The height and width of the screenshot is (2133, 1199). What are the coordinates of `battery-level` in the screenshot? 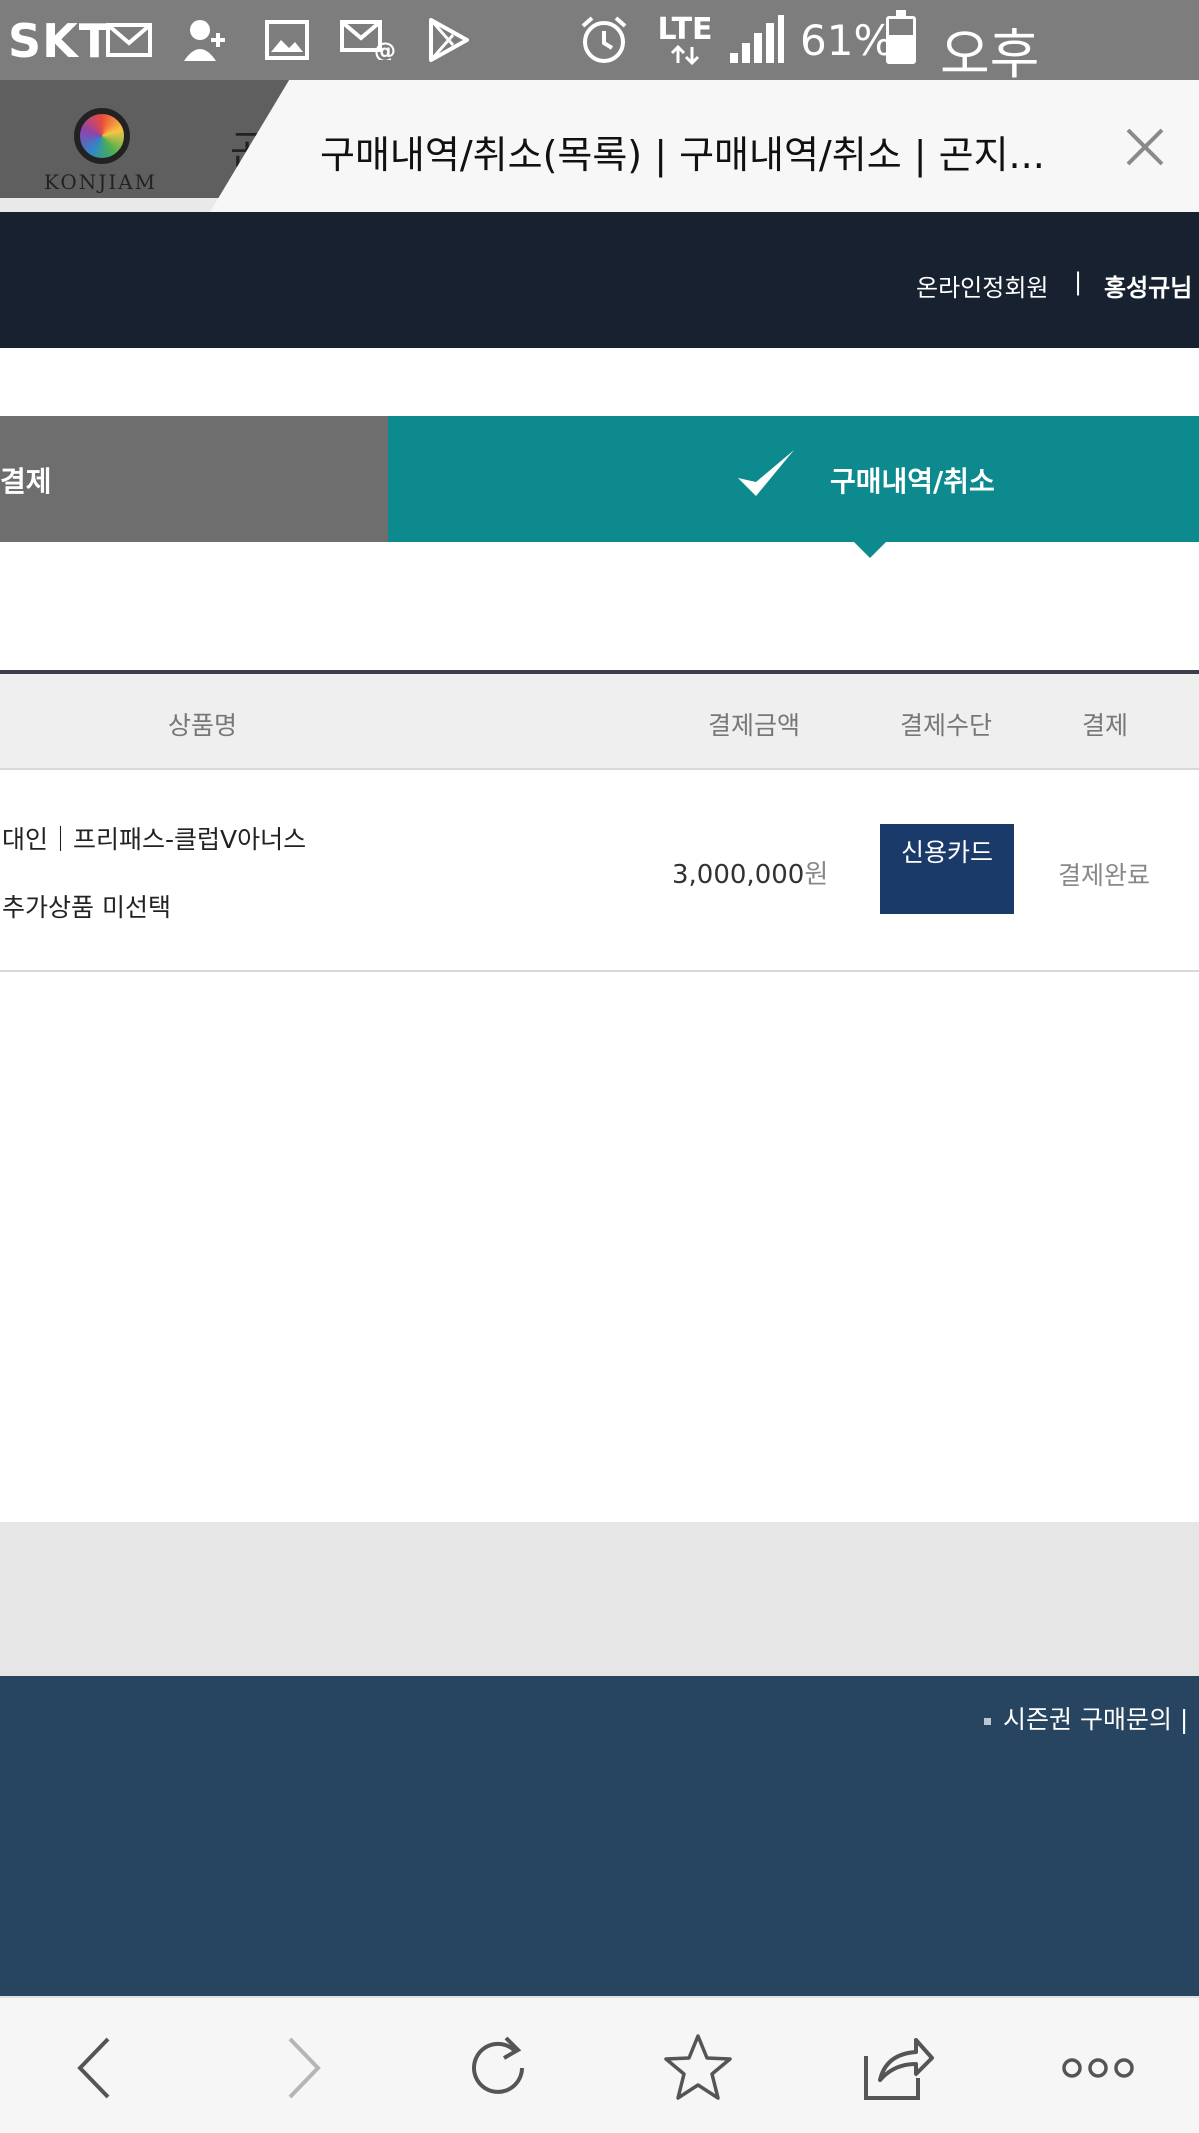 It's located at (901, 48).